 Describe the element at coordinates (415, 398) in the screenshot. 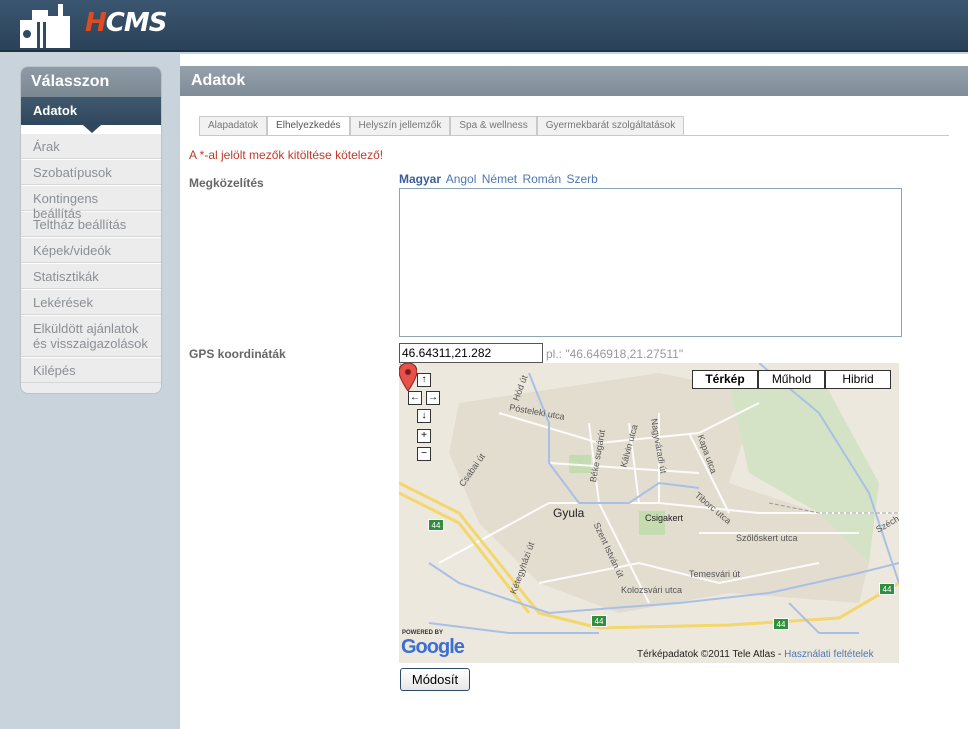

I see `pan-left-icon: ←` at that location.